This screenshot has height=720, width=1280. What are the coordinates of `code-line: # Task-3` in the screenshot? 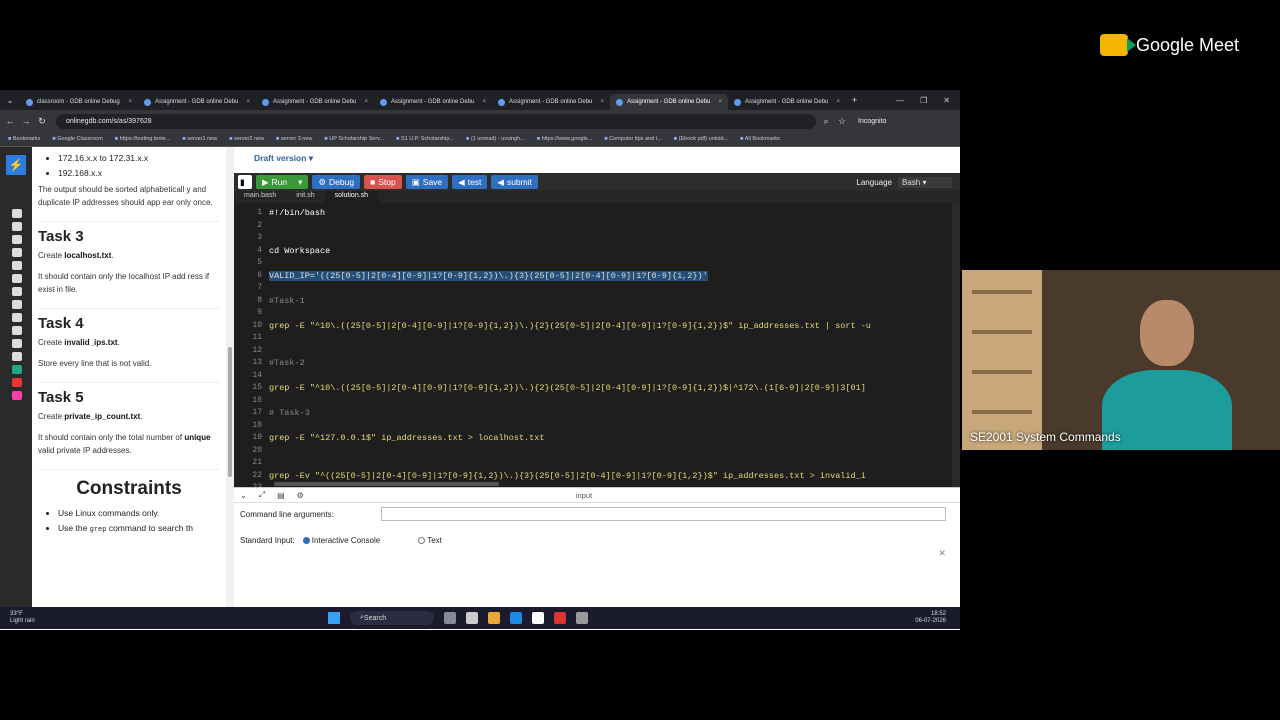 It's located at (289, 413).